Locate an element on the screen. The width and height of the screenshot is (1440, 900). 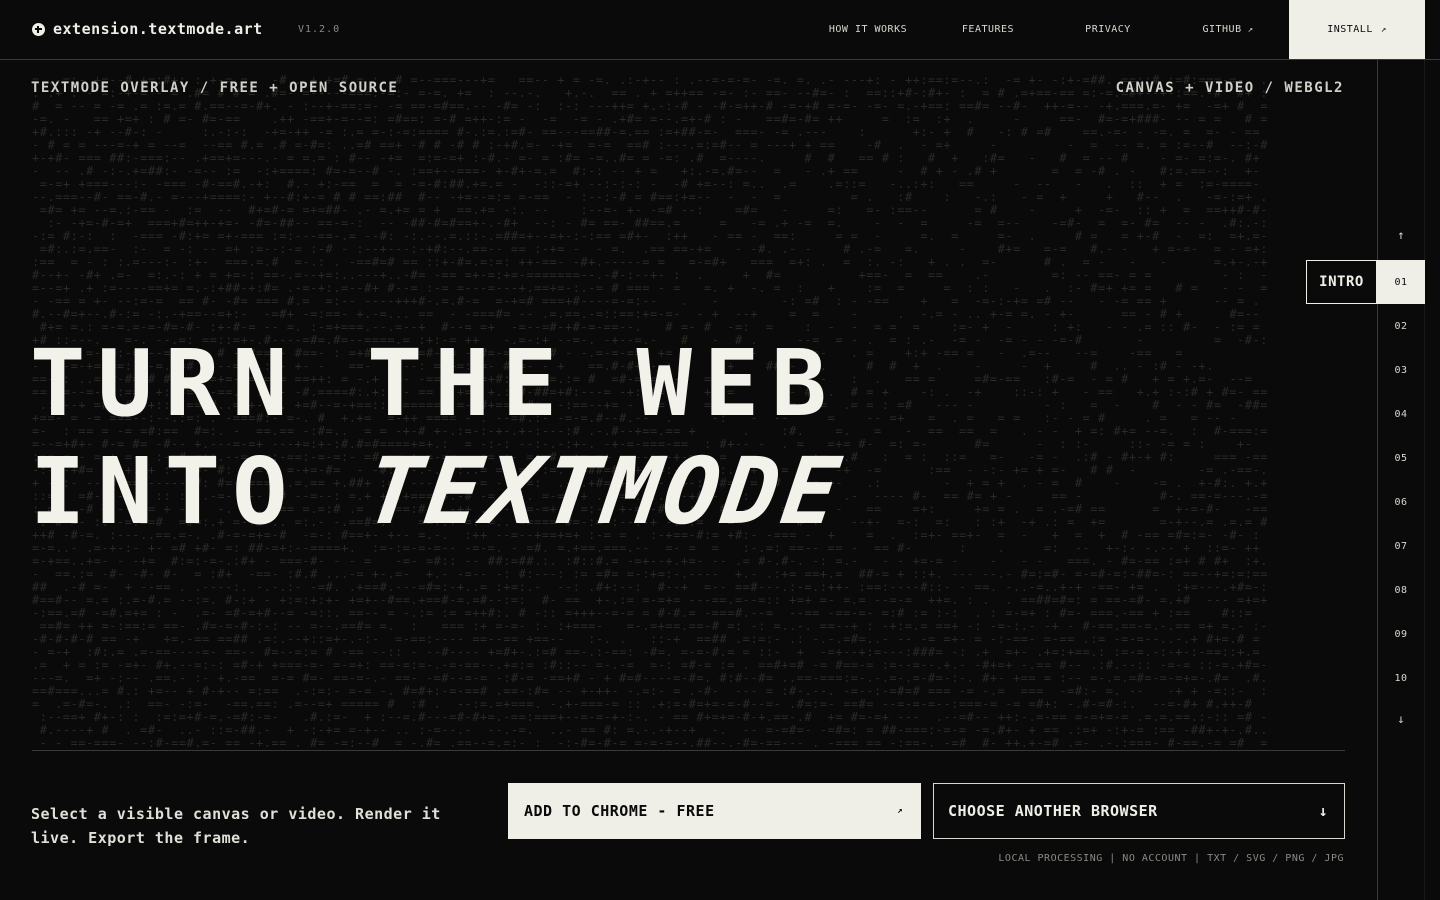
choose-browser-button: CHOOSE ANOTHER BROWSER ↓ is located at coordinates (1139, 811).